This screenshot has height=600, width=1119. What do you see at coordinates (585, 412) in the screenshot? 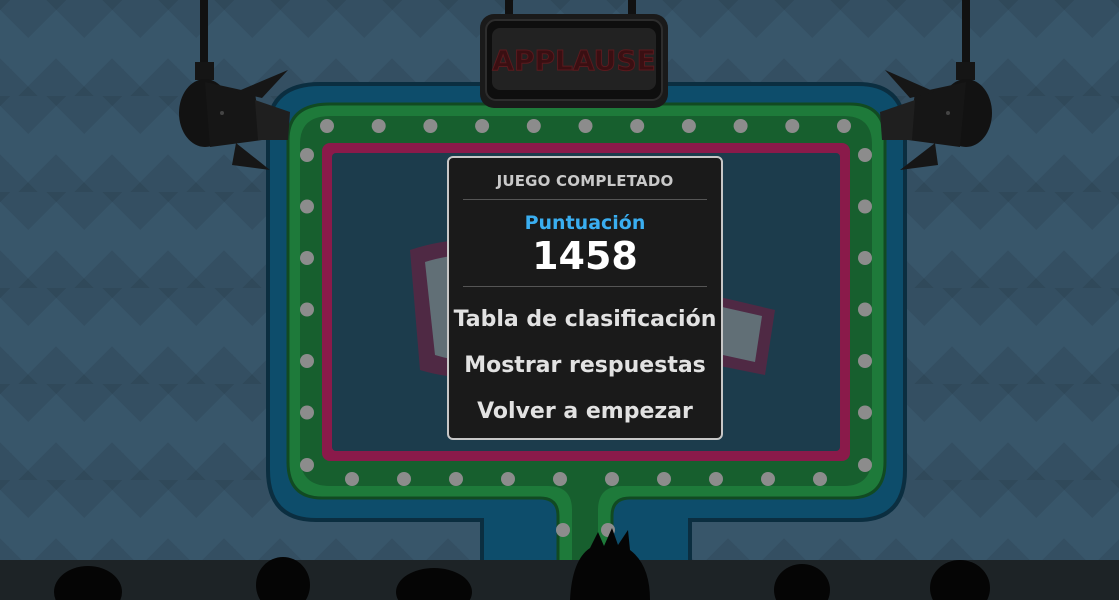
I see `restart-button: Volver a empezar` at bounding box center [585, 412].